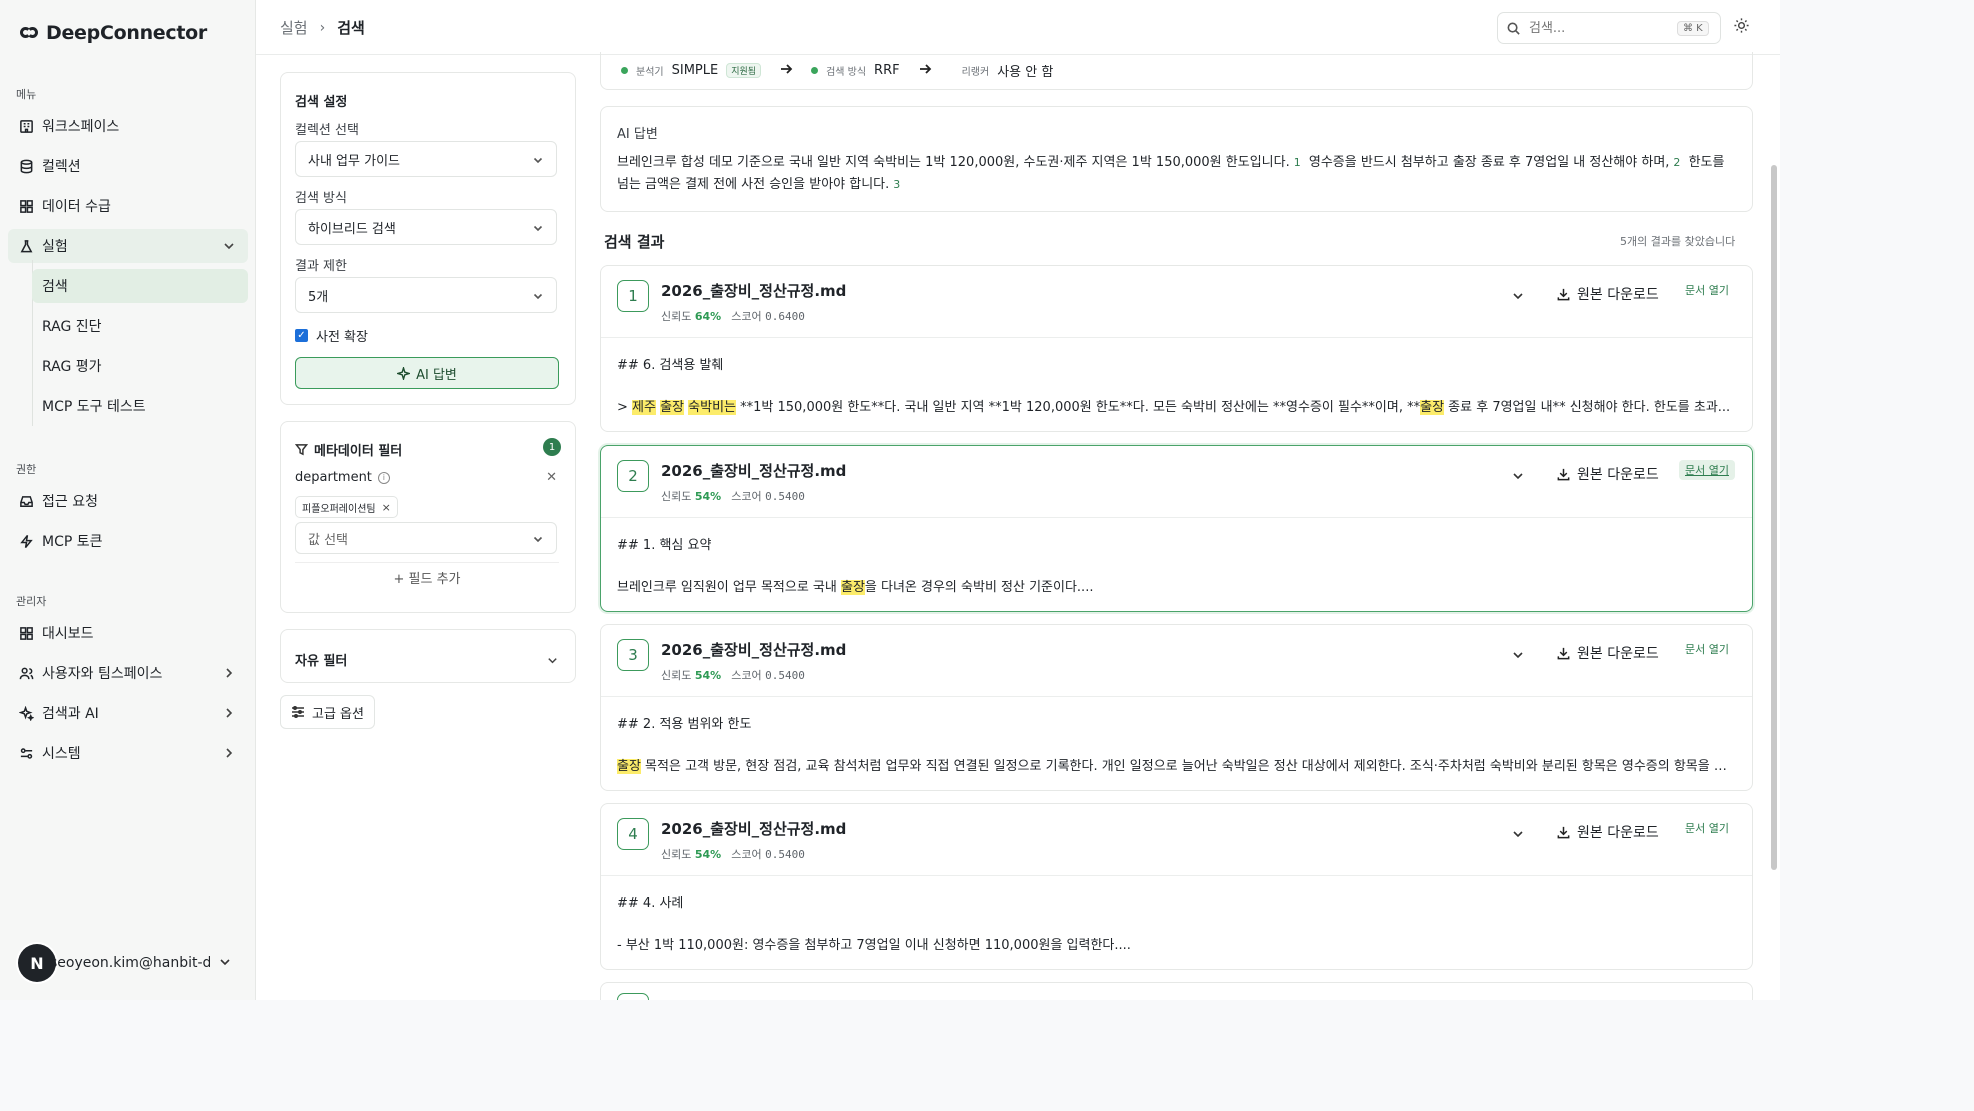  I want to click on search-input, so click(1599, 28).